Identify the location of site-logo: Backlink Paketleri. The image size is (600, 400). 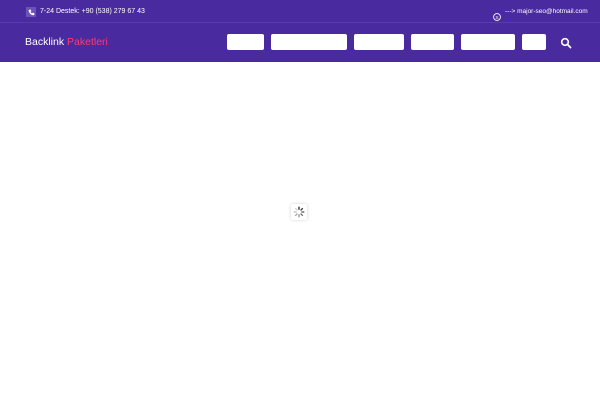
(66, 42).